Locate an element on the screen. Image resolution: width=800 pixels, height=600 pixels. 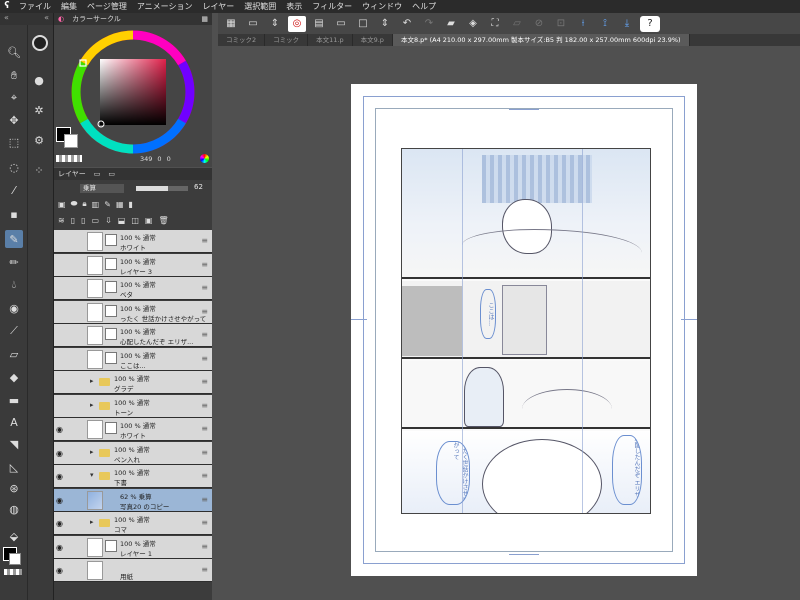
layer-palette-color-icon: ▮ is located at coordinates (131, 204).